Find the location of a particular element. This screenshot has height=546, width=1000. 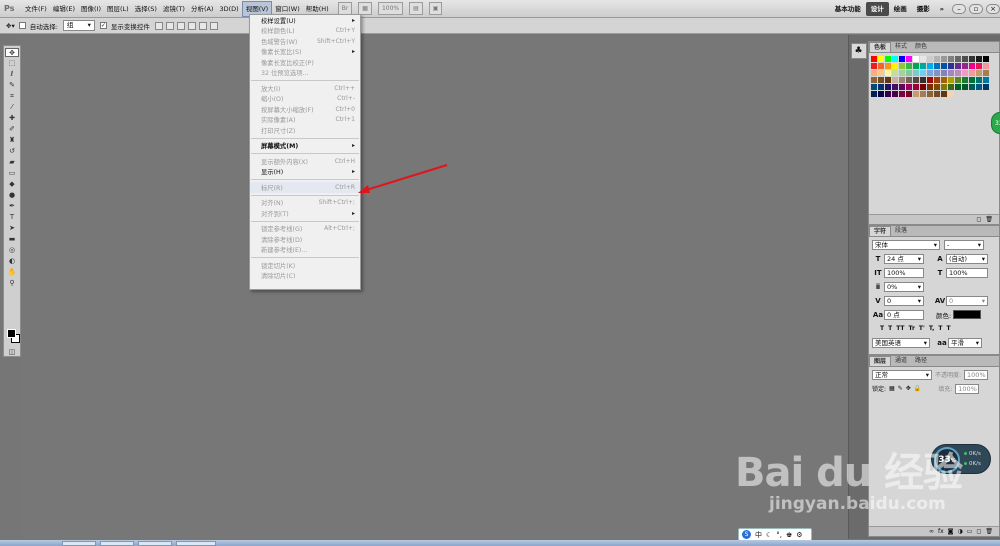

new-layer-icon: ◻ is located at coordinates (978, 531).